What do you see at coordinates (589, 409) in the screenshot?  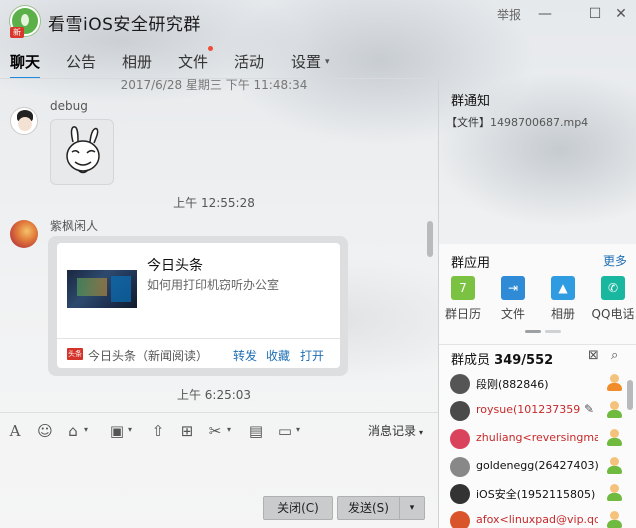 I see `edit-icon: ✎` at bounding box center [589, 409].